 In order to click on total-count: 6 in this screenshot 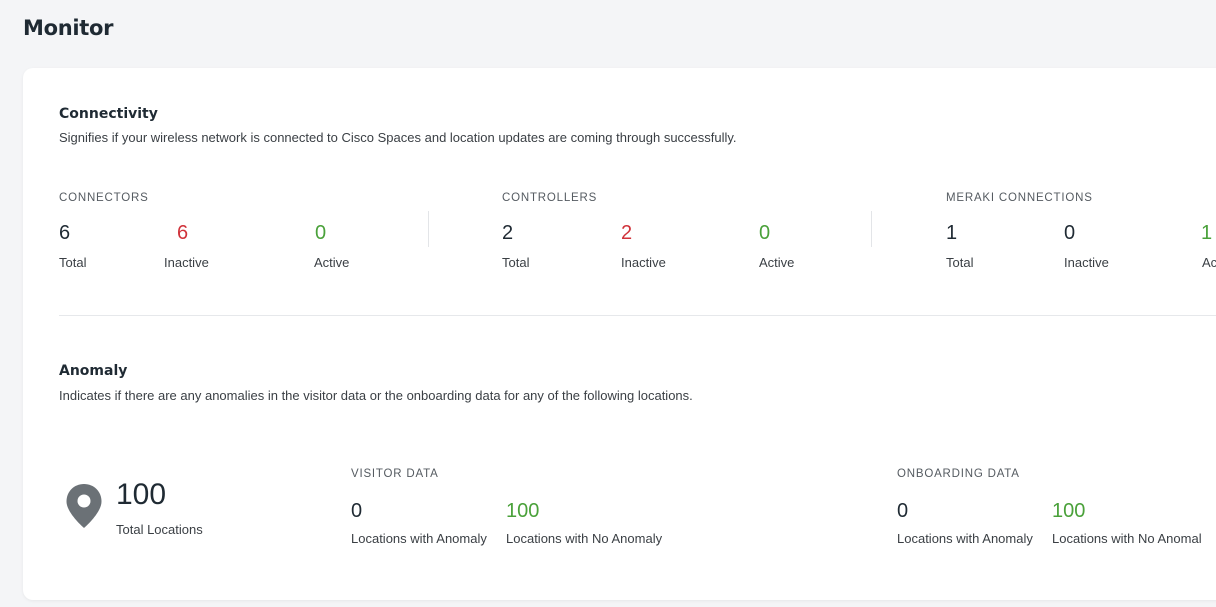, I will do `click(65, 233)`.